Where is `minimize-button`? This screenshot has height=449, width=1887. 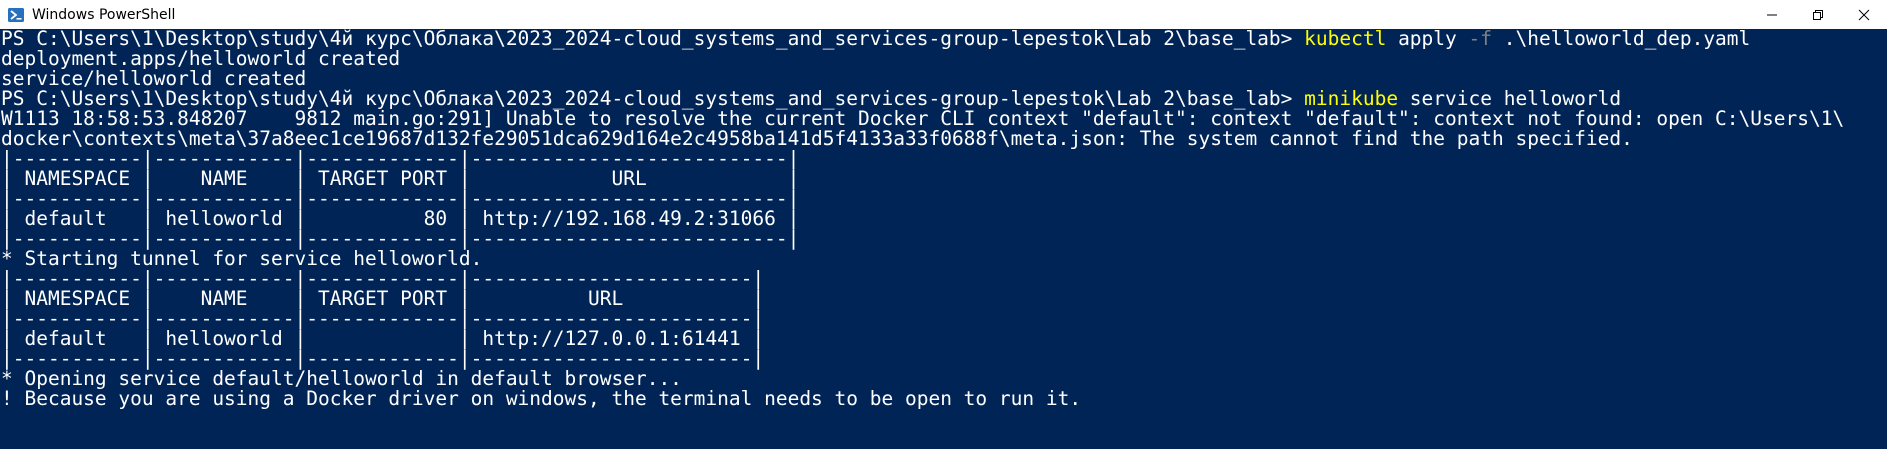 minimize-button is located at coordinates (1772, 14).